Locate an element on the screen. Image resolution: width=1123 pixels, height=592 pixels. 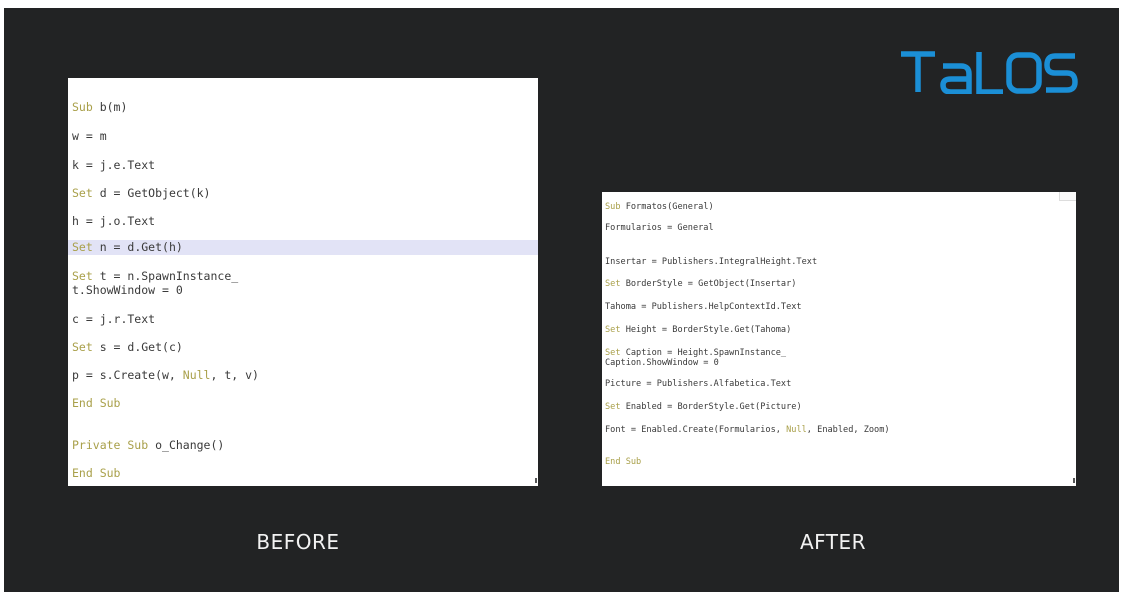
code-line: Set Height = BorderStyle.Get(Tahoma) is located at coordinates (698, 330).